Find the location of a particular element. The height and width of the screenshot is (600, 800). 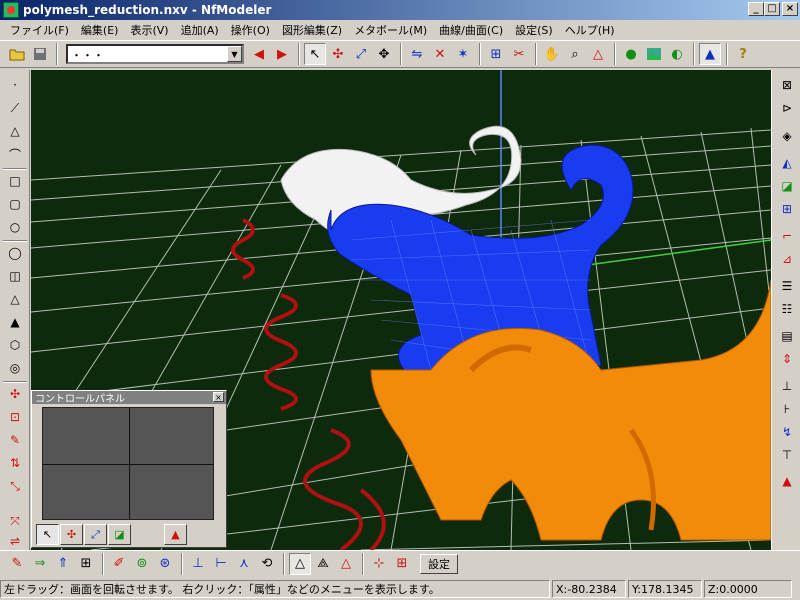

tri-outline-icon: △ is located at coordinates (300, 563).